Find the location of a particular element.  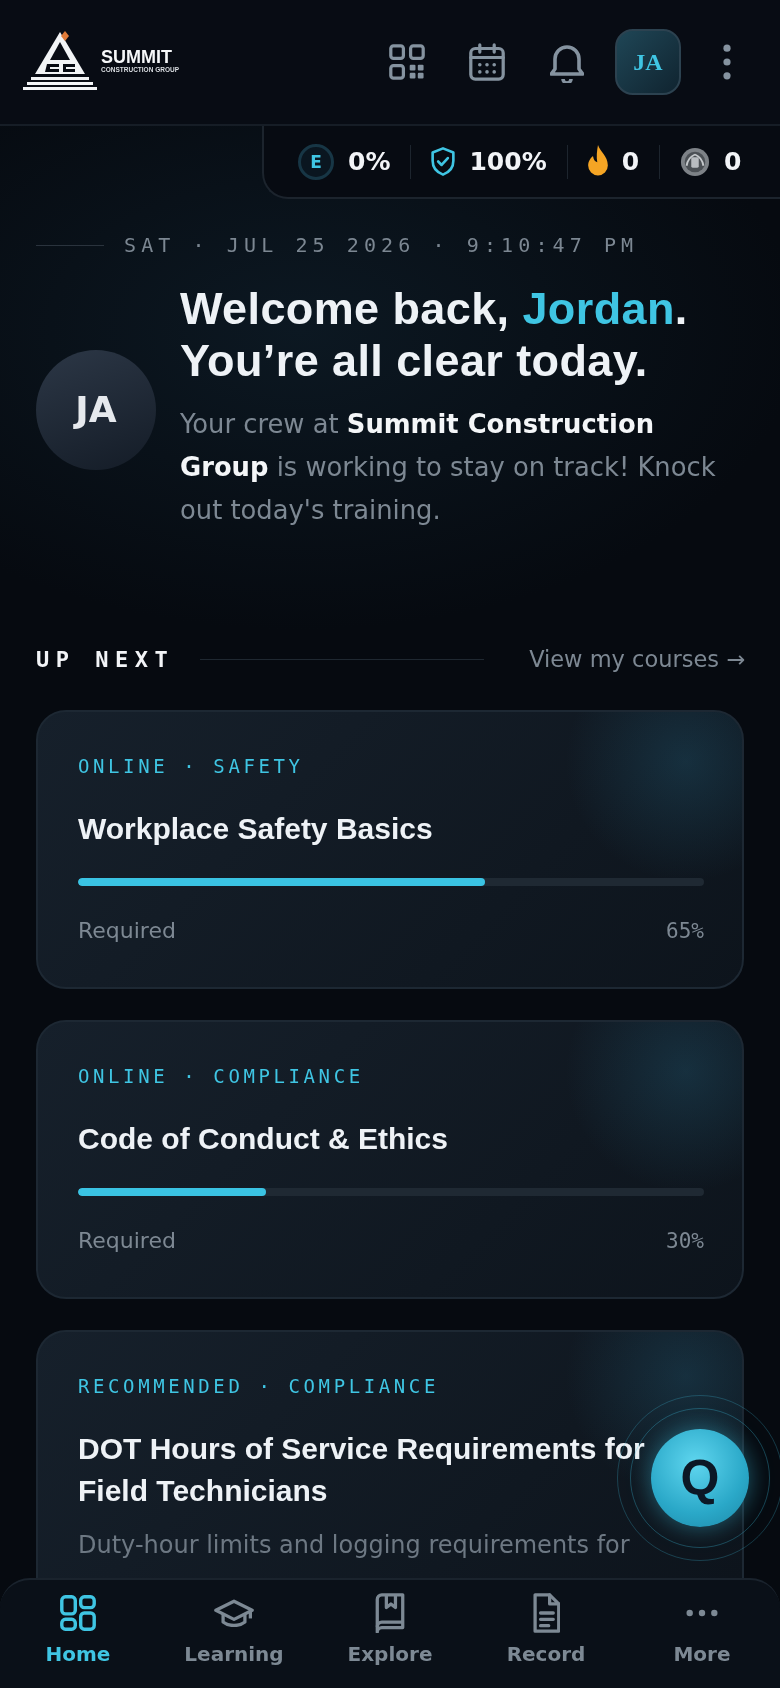

course-title: Code of Conduct & Ethics is located at coordinates (263, 1139).